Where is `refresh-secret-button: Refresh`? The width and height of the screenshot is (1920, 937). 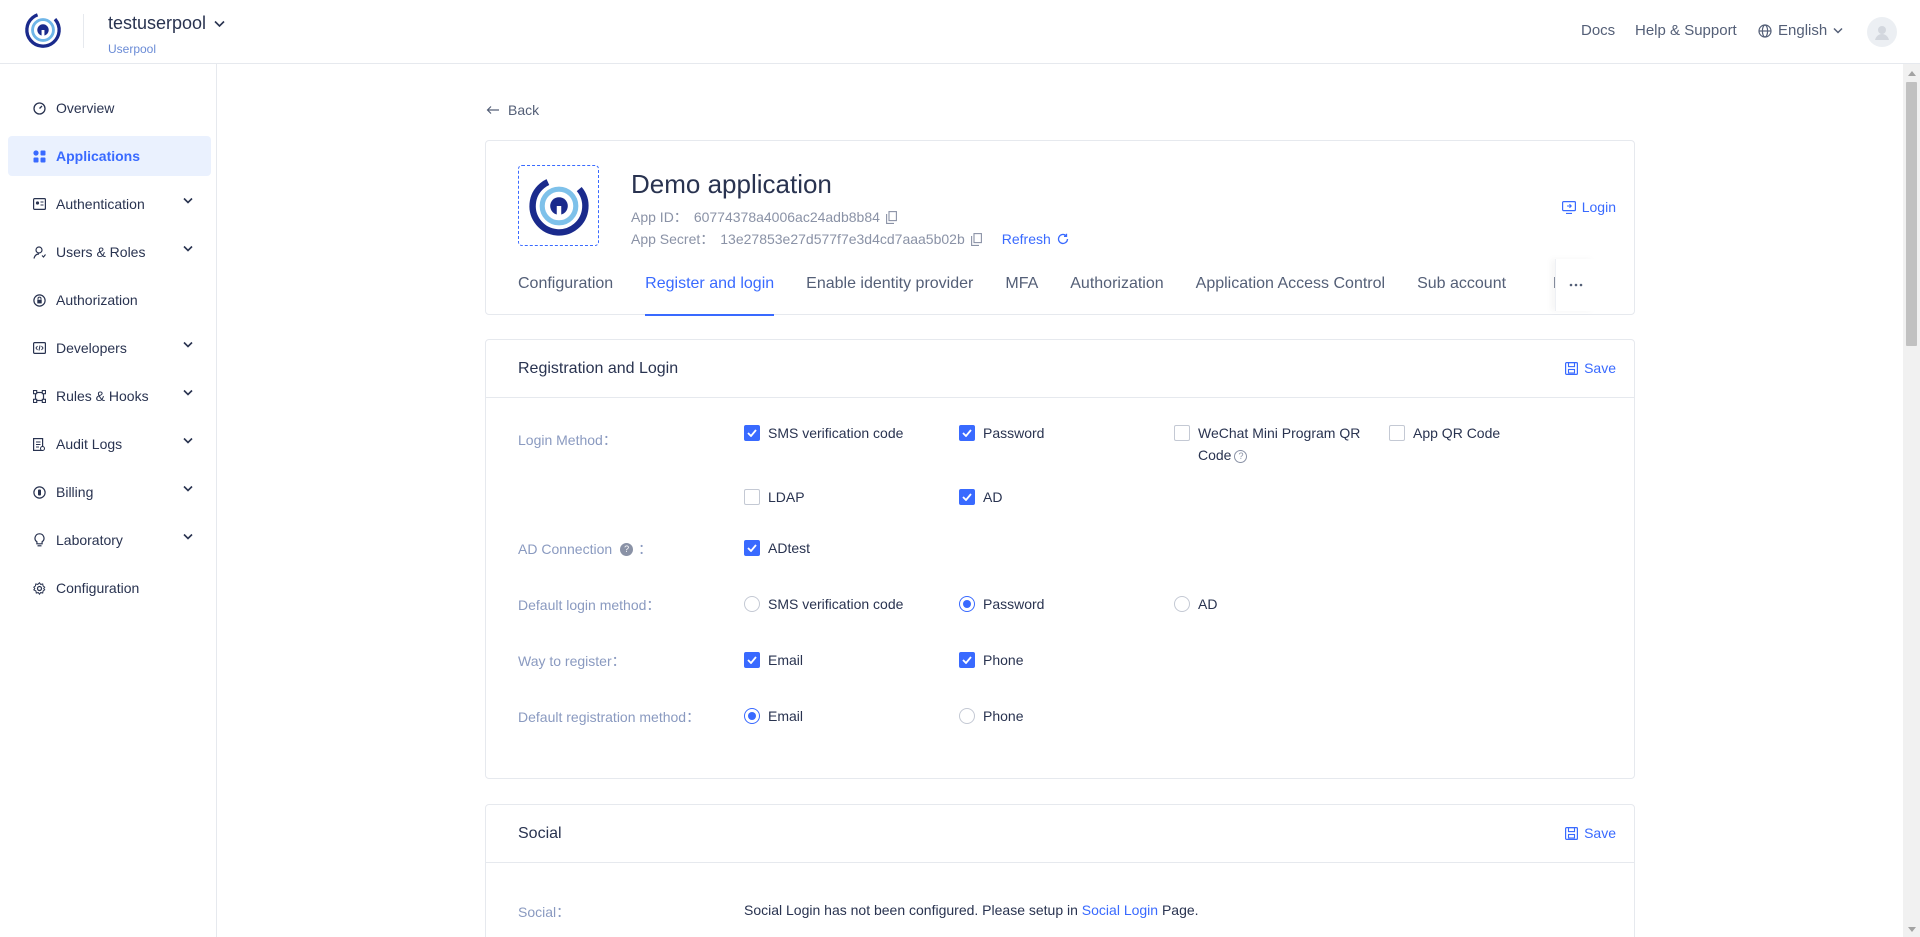 refresh-secret-button: Refresh is located at coordinates (1035, 239).